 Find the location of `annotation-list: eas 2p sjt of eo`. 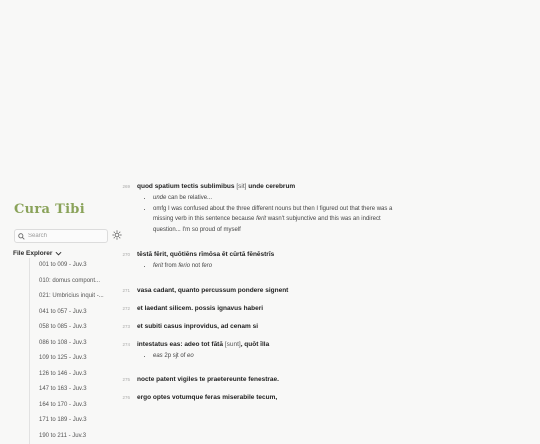

annotation-list: eas 2p sjt of eo is located at coordinates (275, 356).